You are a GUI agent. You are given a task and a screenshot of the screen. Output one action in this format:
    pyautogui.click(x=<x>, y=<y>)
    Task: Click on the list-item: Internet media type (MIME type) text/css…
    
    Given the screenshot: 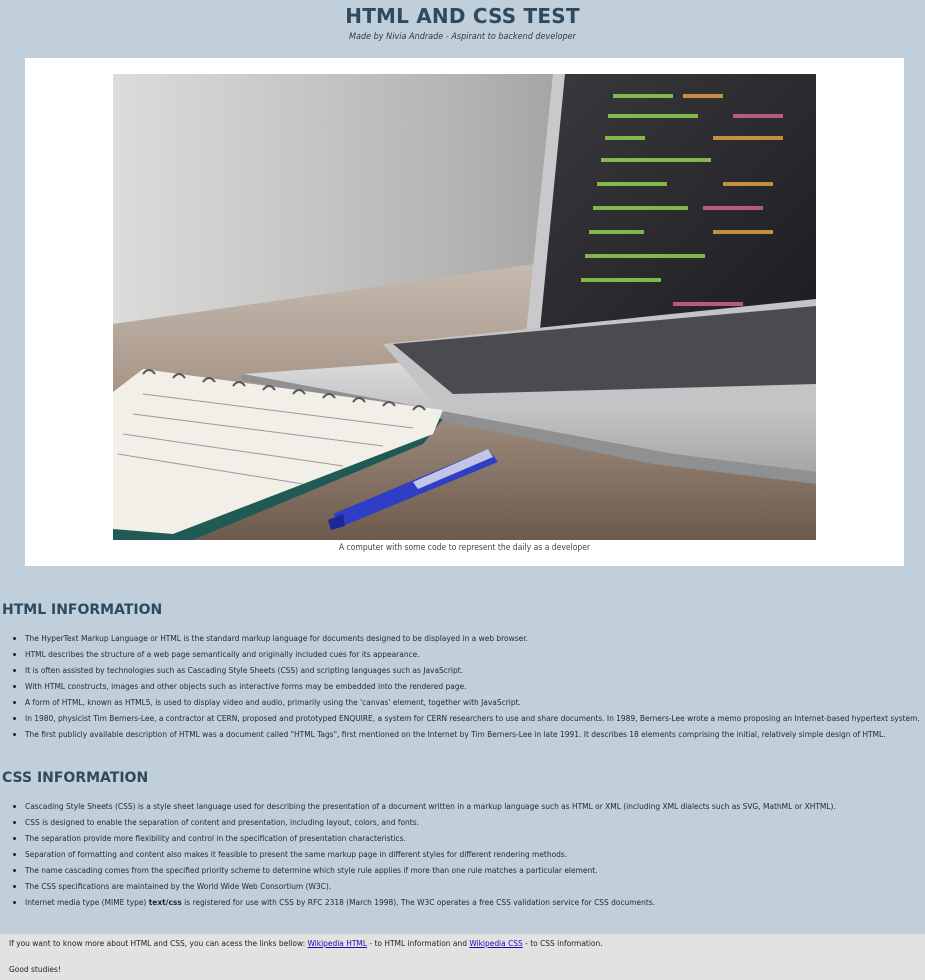 What is the action you would take?
    pyautogui.click(x=475, y=902)
    